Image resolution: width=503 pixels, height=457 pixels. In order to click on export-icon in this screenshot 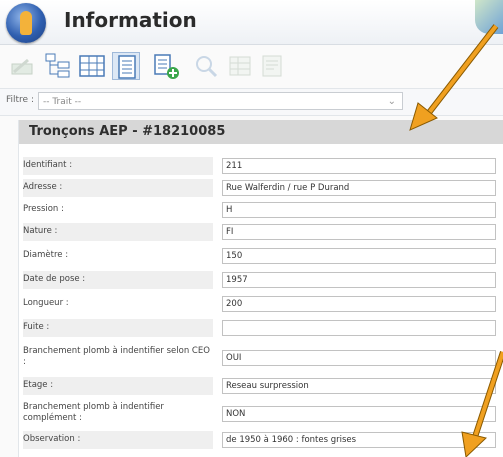, I will do `click(166, 66)`.